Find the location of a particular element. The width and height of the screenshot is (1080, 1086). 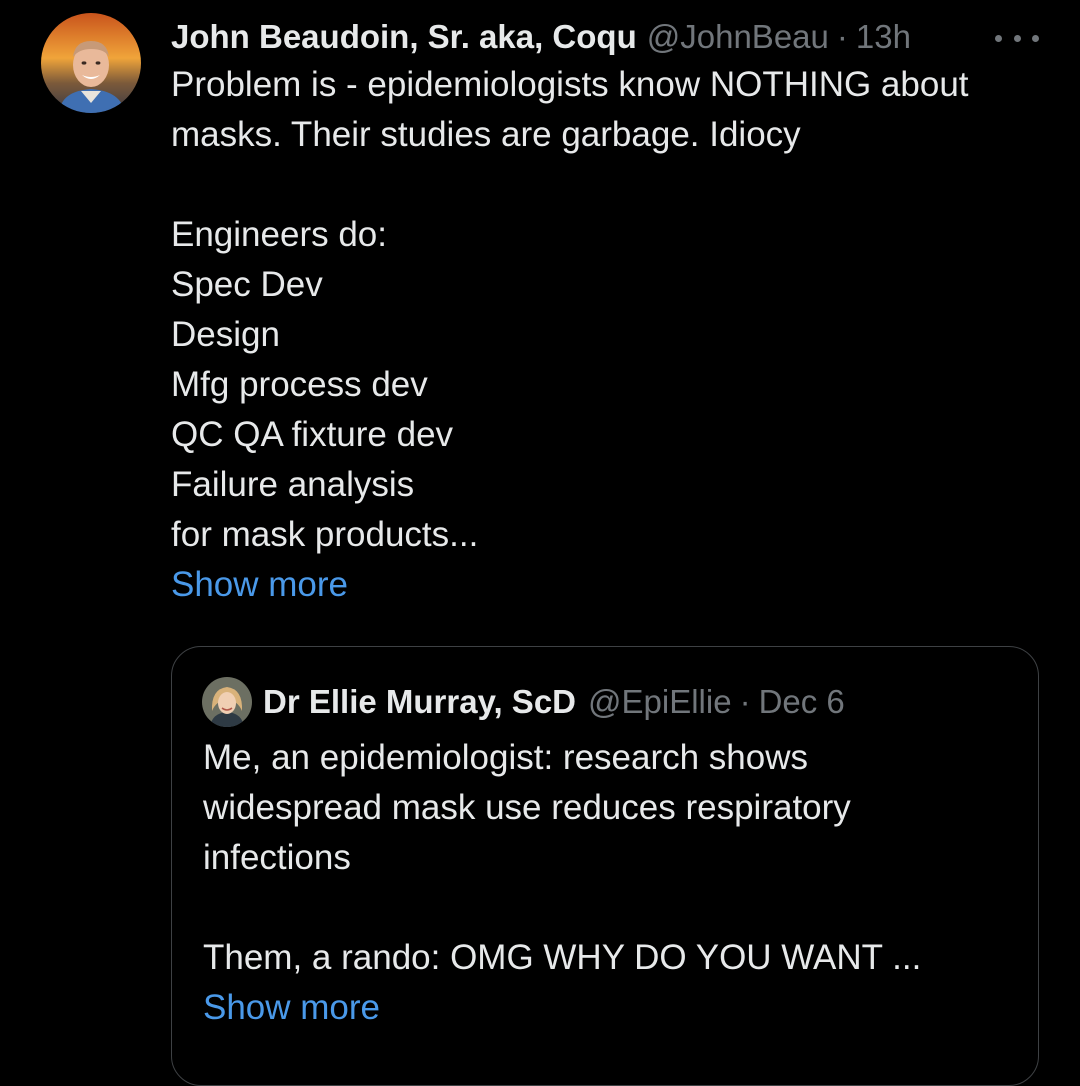

quoted-text-line is located at coordinates (603, 908).